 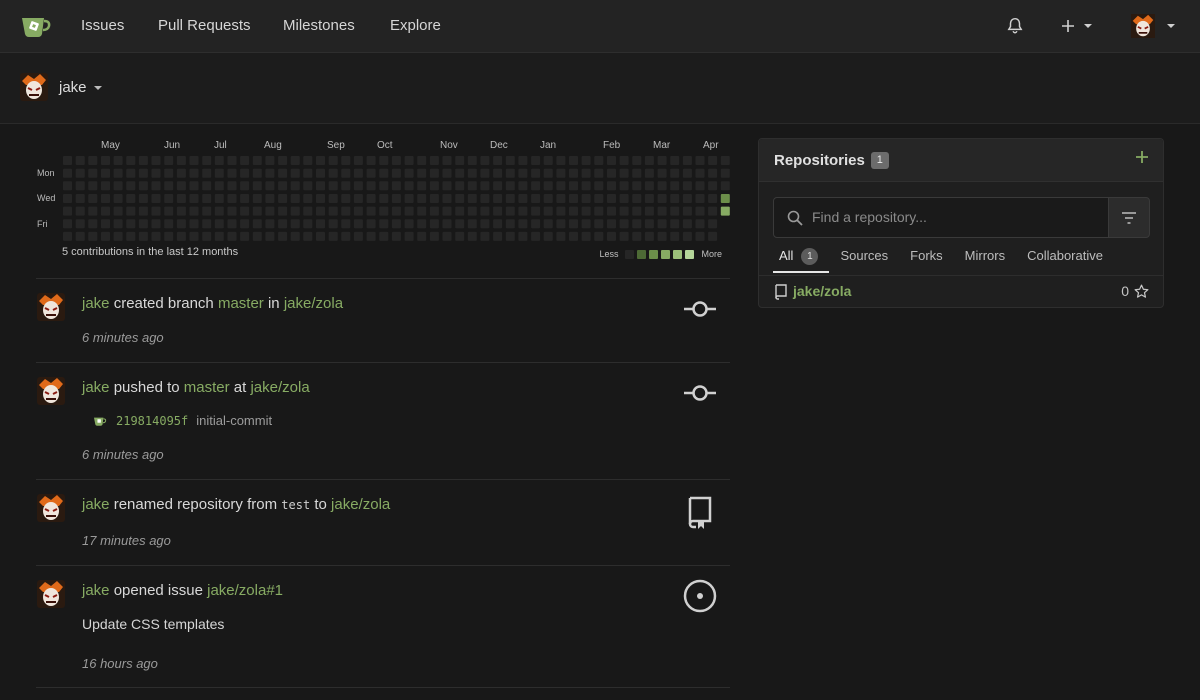 I want to click on tab-collaborative: Collaborative, so click(x=1065, y=258).